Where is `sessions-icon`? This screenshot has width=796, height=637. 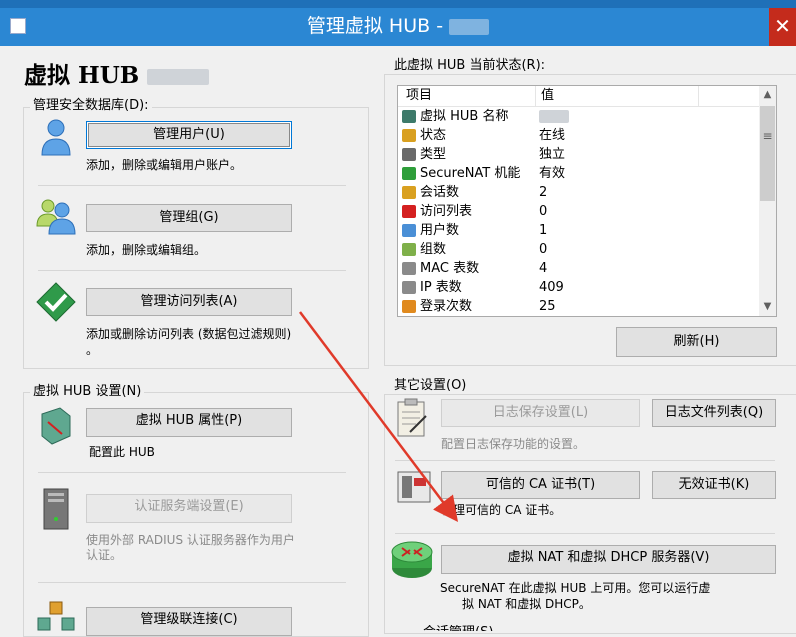 sessions-icon is located at coordinates (409, 192).